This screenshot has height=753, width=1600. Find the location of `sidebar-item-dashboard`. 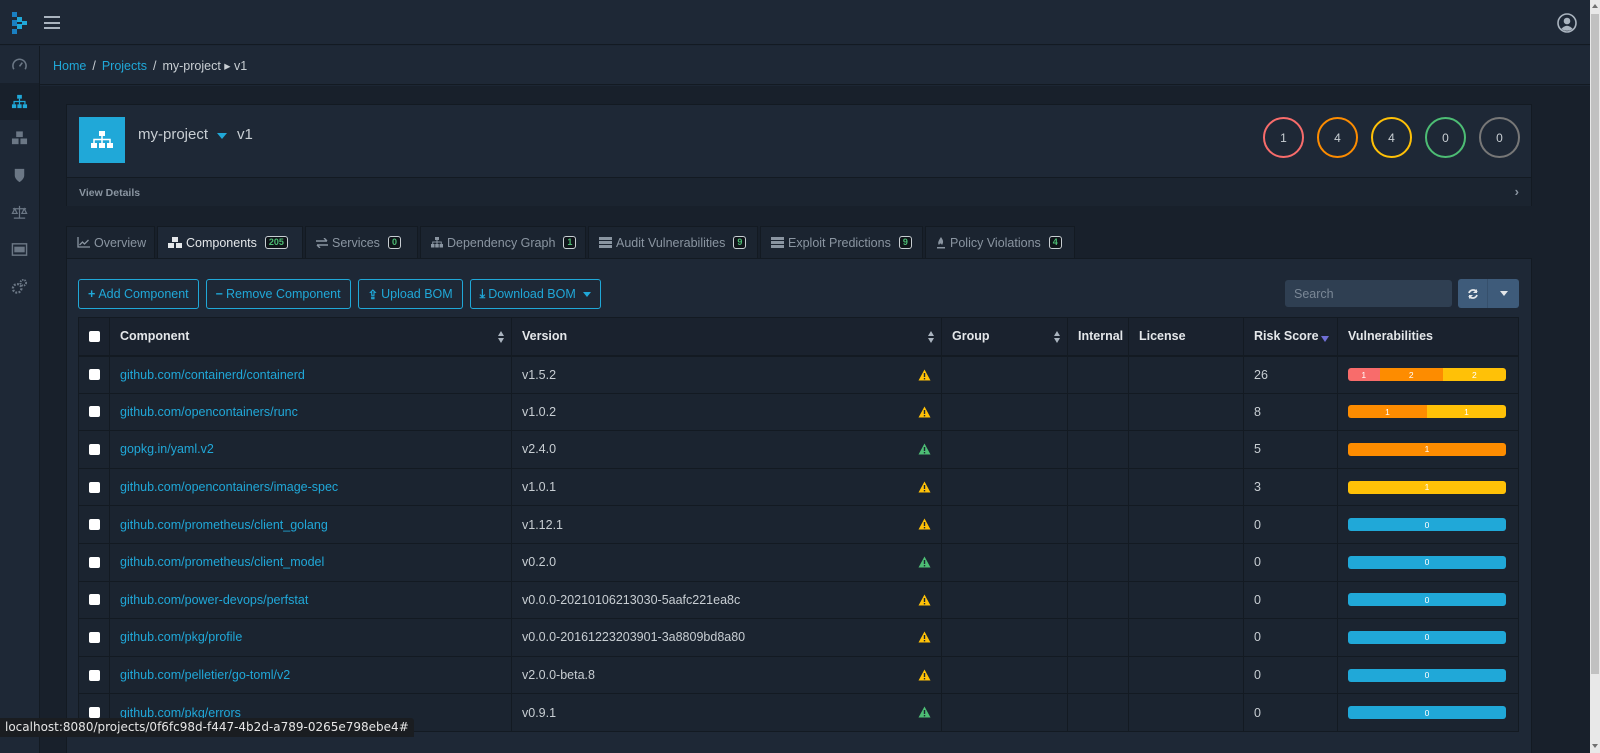

sidebar-item-dashboard is located at coordinates (19, 64).